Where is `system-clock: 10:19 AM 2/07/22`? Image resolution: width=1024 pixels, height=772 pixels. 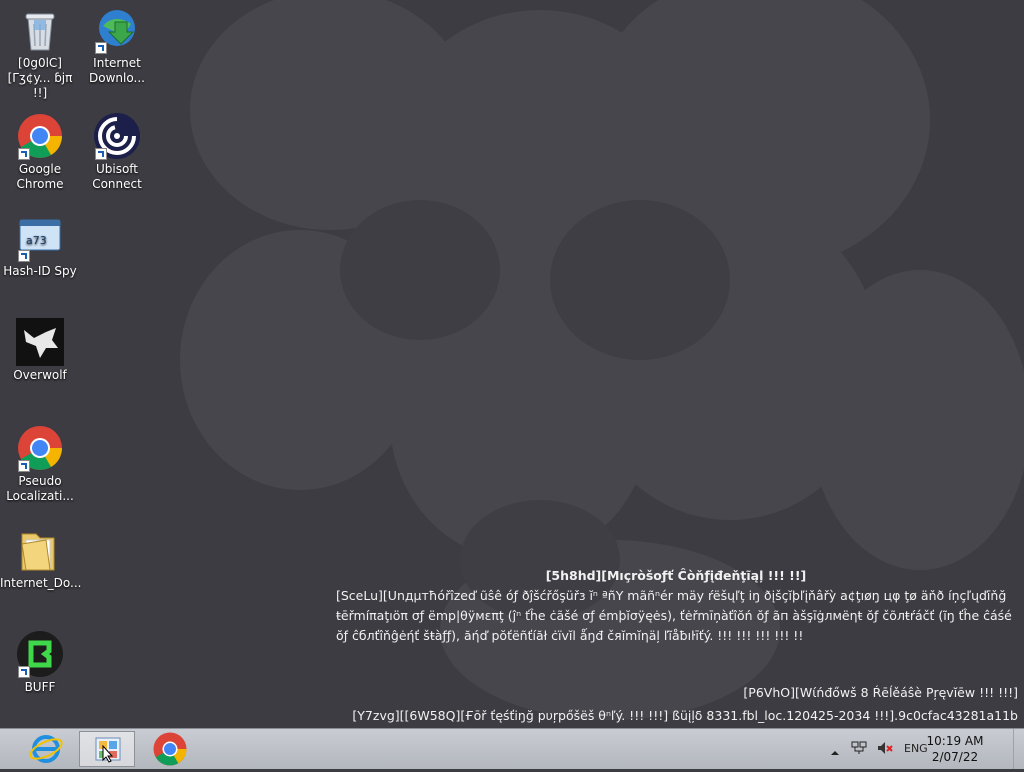
system-clock: 10:19 AM 2/07/22 is located at coordinates (955, 749).